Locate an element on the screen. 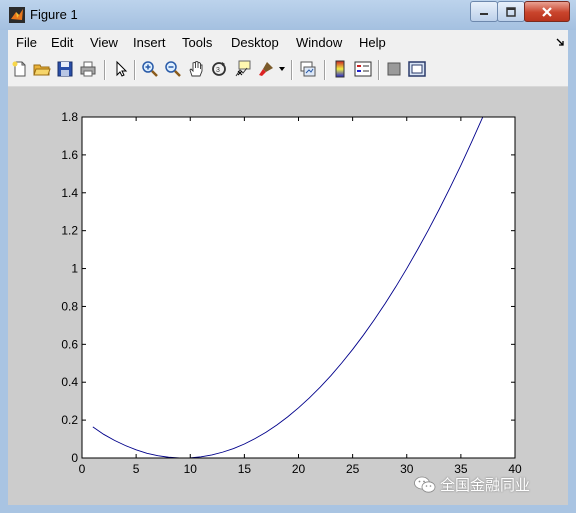 This screenshot has width=576, height=513. new-figure-icon is located at coordinates (20, 69).